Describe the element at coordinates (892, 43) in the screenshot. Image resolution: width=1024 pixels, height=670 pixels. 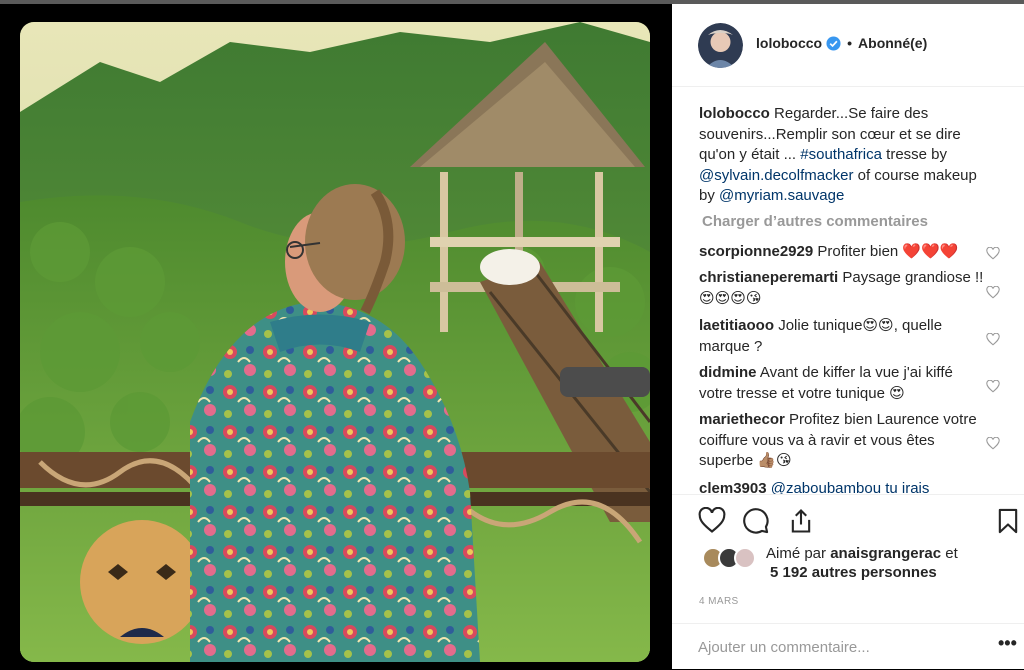
I see `follow-status-button: Abonné(e)` at that location.